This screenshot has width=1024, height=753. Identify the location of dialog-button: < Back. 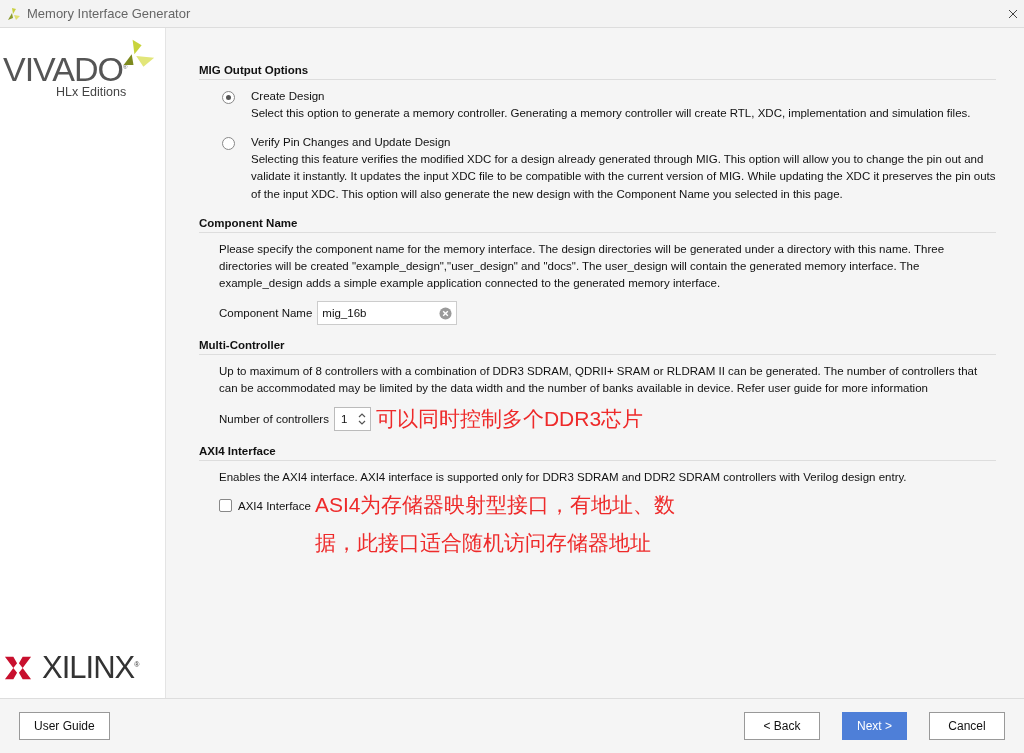
(782, 726).